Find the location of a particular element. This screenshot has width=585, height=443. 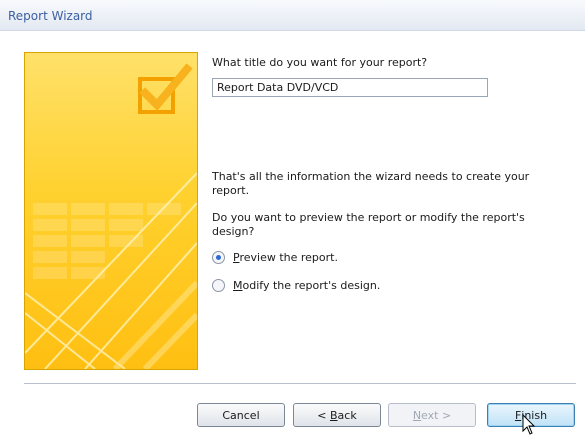

title-bar: Report Wizard is located at coordinates (292, 15).